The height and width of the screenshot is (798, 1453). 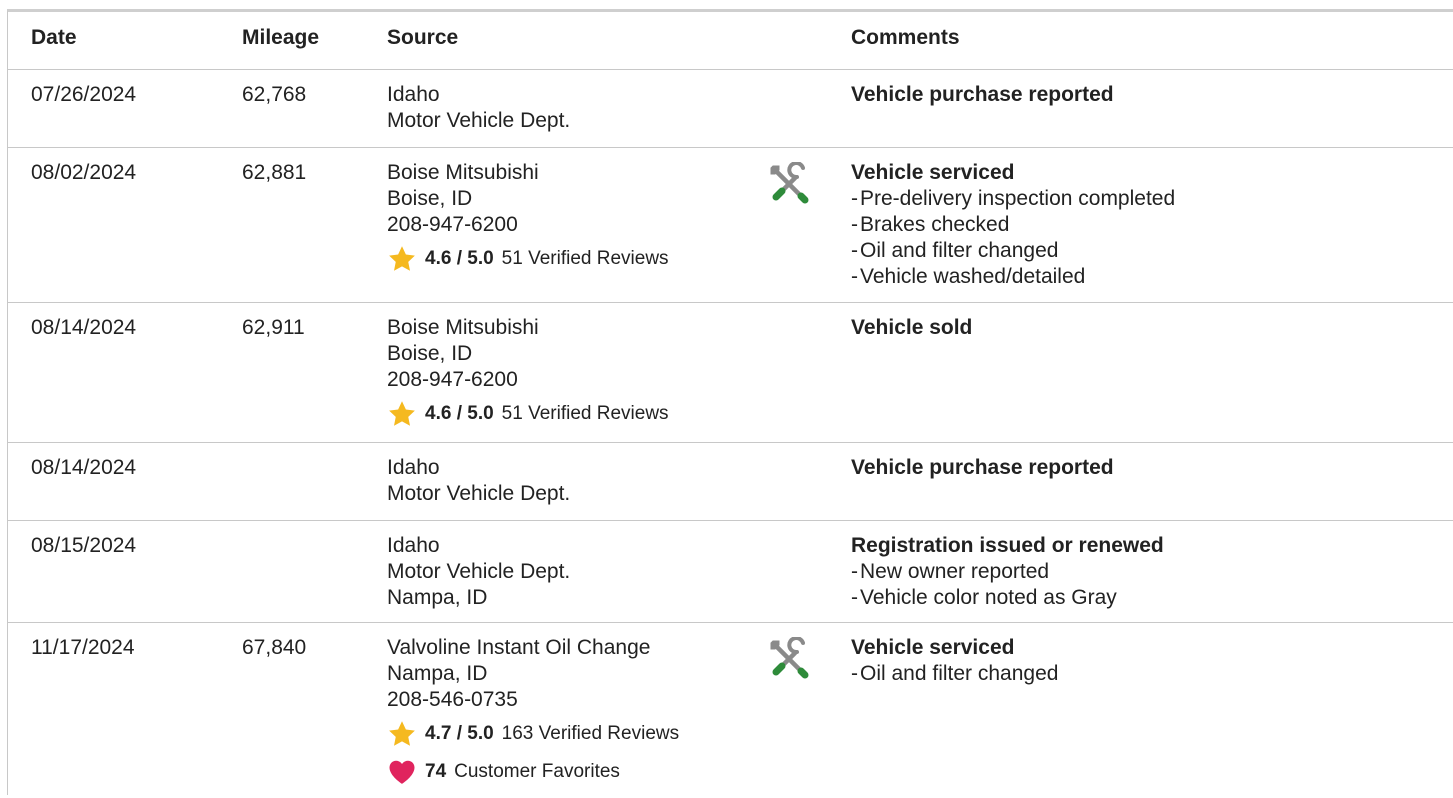 I want to click on comment-item: Brakes checked, so click(x=1013, y=225).